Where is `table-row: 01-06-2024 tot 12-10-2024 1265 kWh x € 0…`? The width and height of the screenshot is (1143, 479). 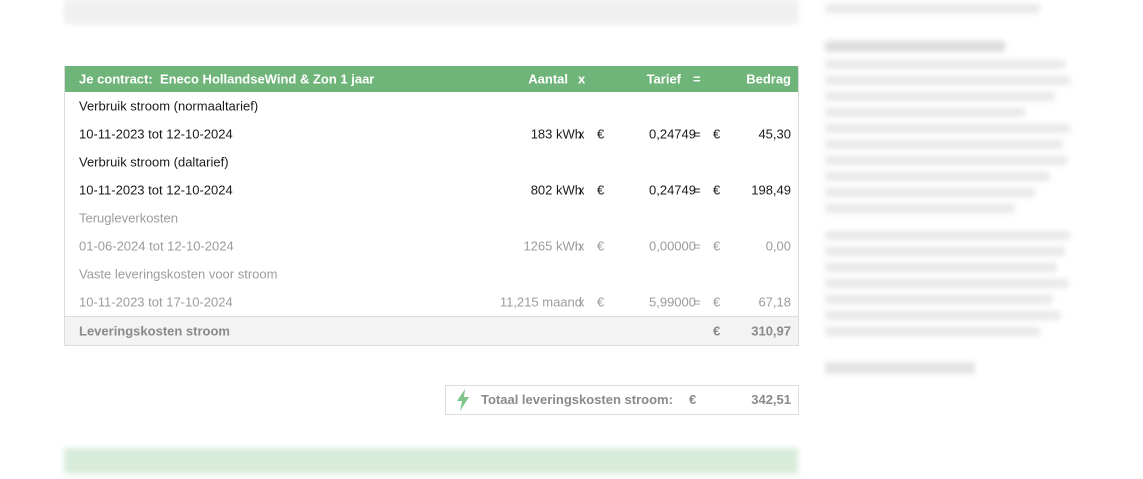 table-row: 01-06-2024 tot 12-10-2024 1265 kWh x € 0… is located at coordinates (431, 246).